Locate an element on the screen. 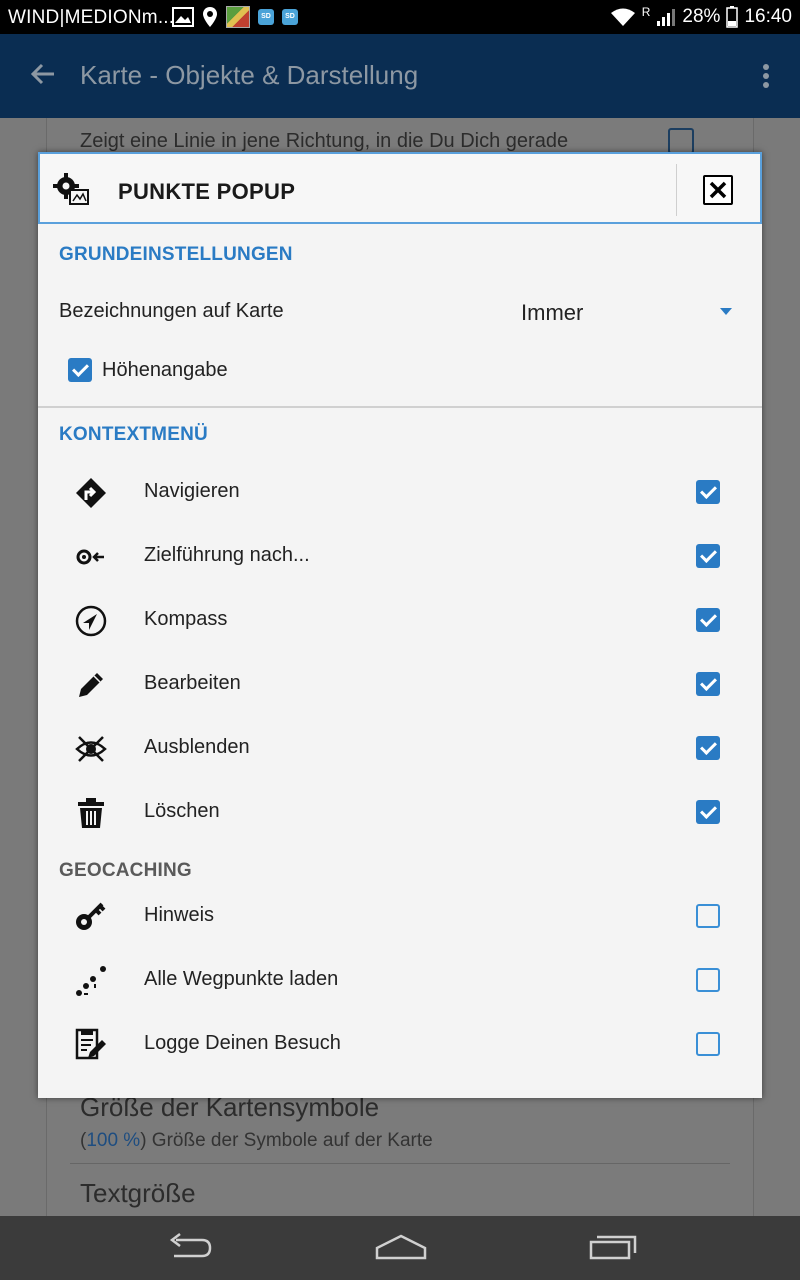 The width and height of the screenshot is (800, 1280). section-header-geocaching: GEOCACHING is located at coordinates (125, 870).